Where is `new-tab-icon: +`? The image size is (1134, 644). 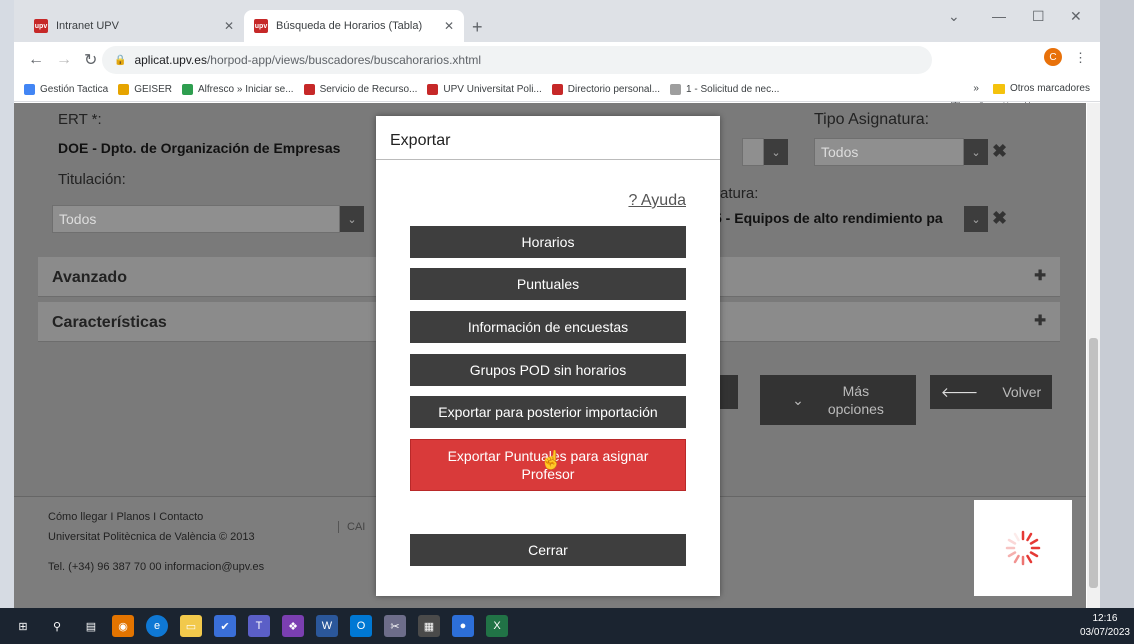 new-tab-icon: + is located at coordinates (477, 27).